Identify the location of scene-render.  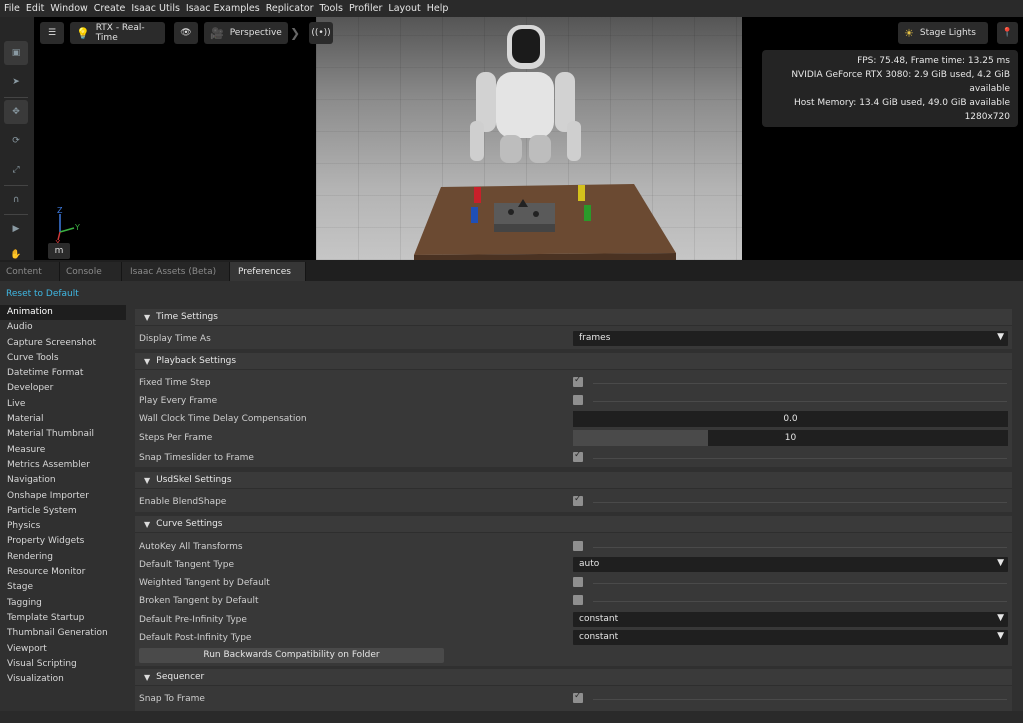
(529, 138).